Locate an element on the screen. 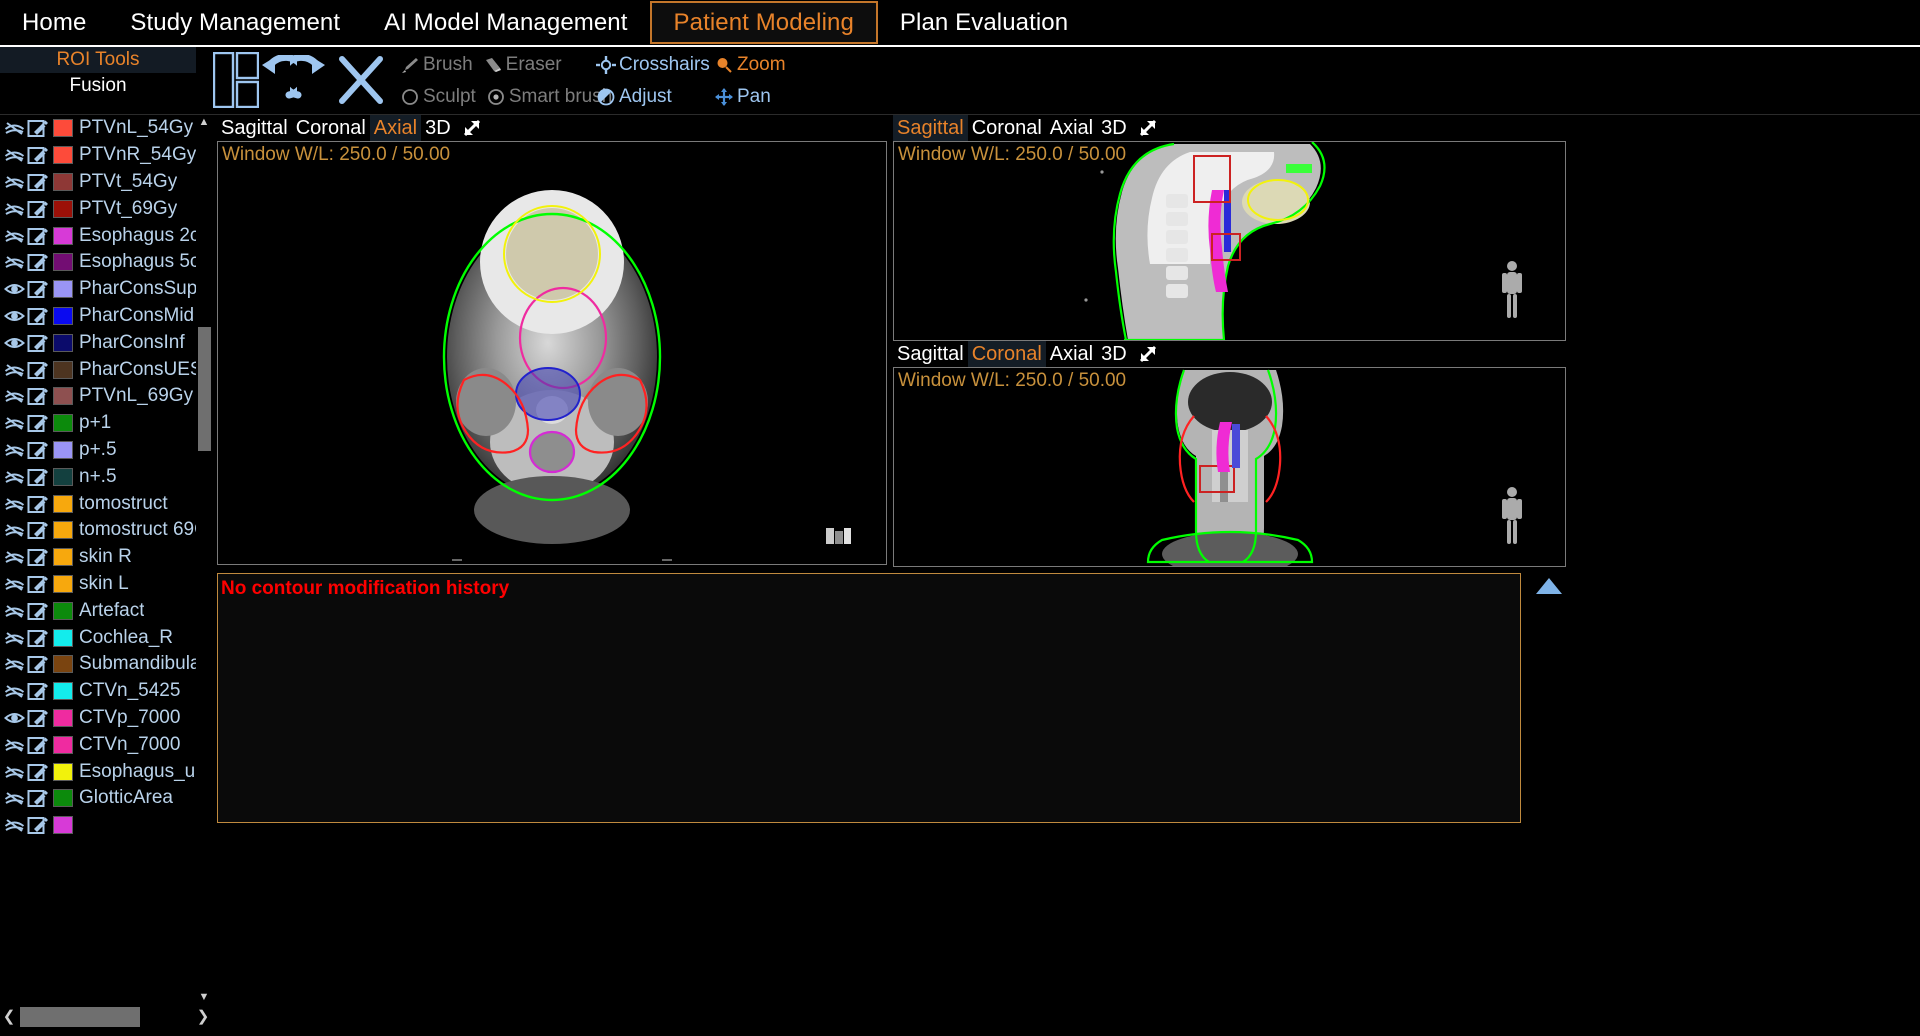  roi-list-item: PTVnL_69Gy is located at coordinates (98, 396).